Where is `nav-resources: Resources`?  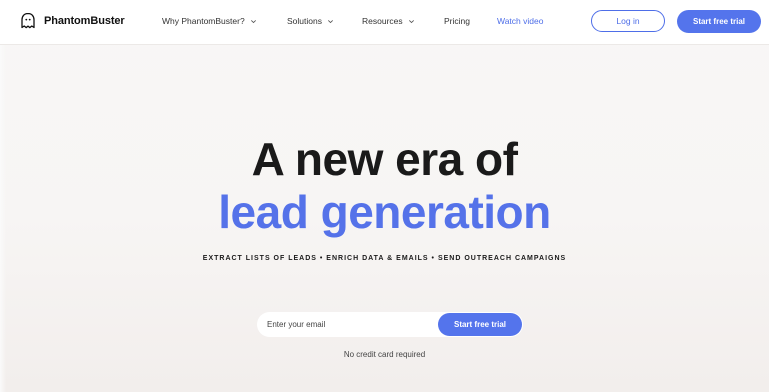 nav-resources: Resources is located at coordinates (388, 21).